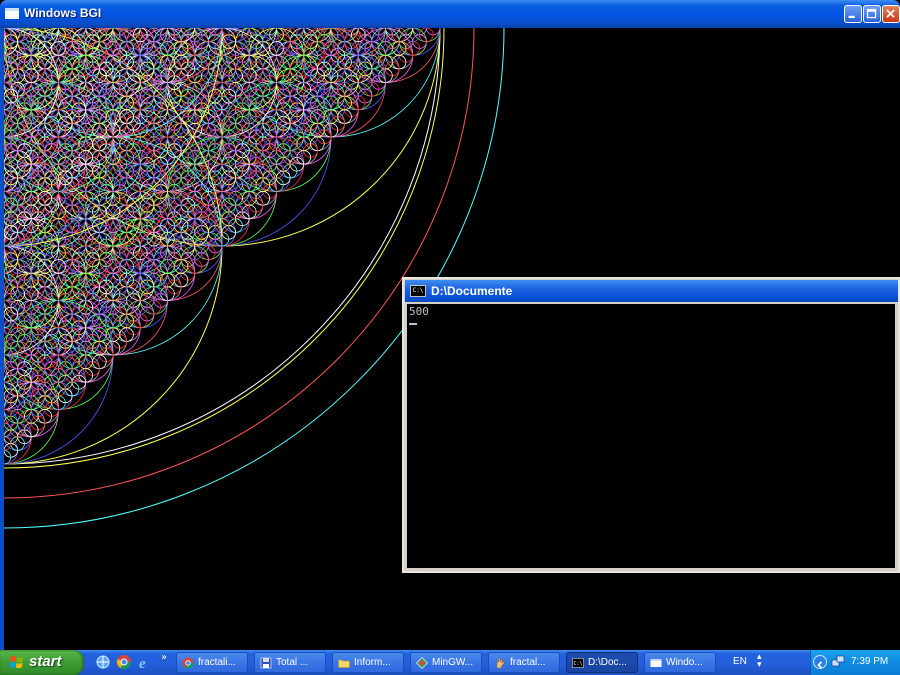 The image size is (900, 675). I want to click on quick-launch-more: », so click(164, 657).